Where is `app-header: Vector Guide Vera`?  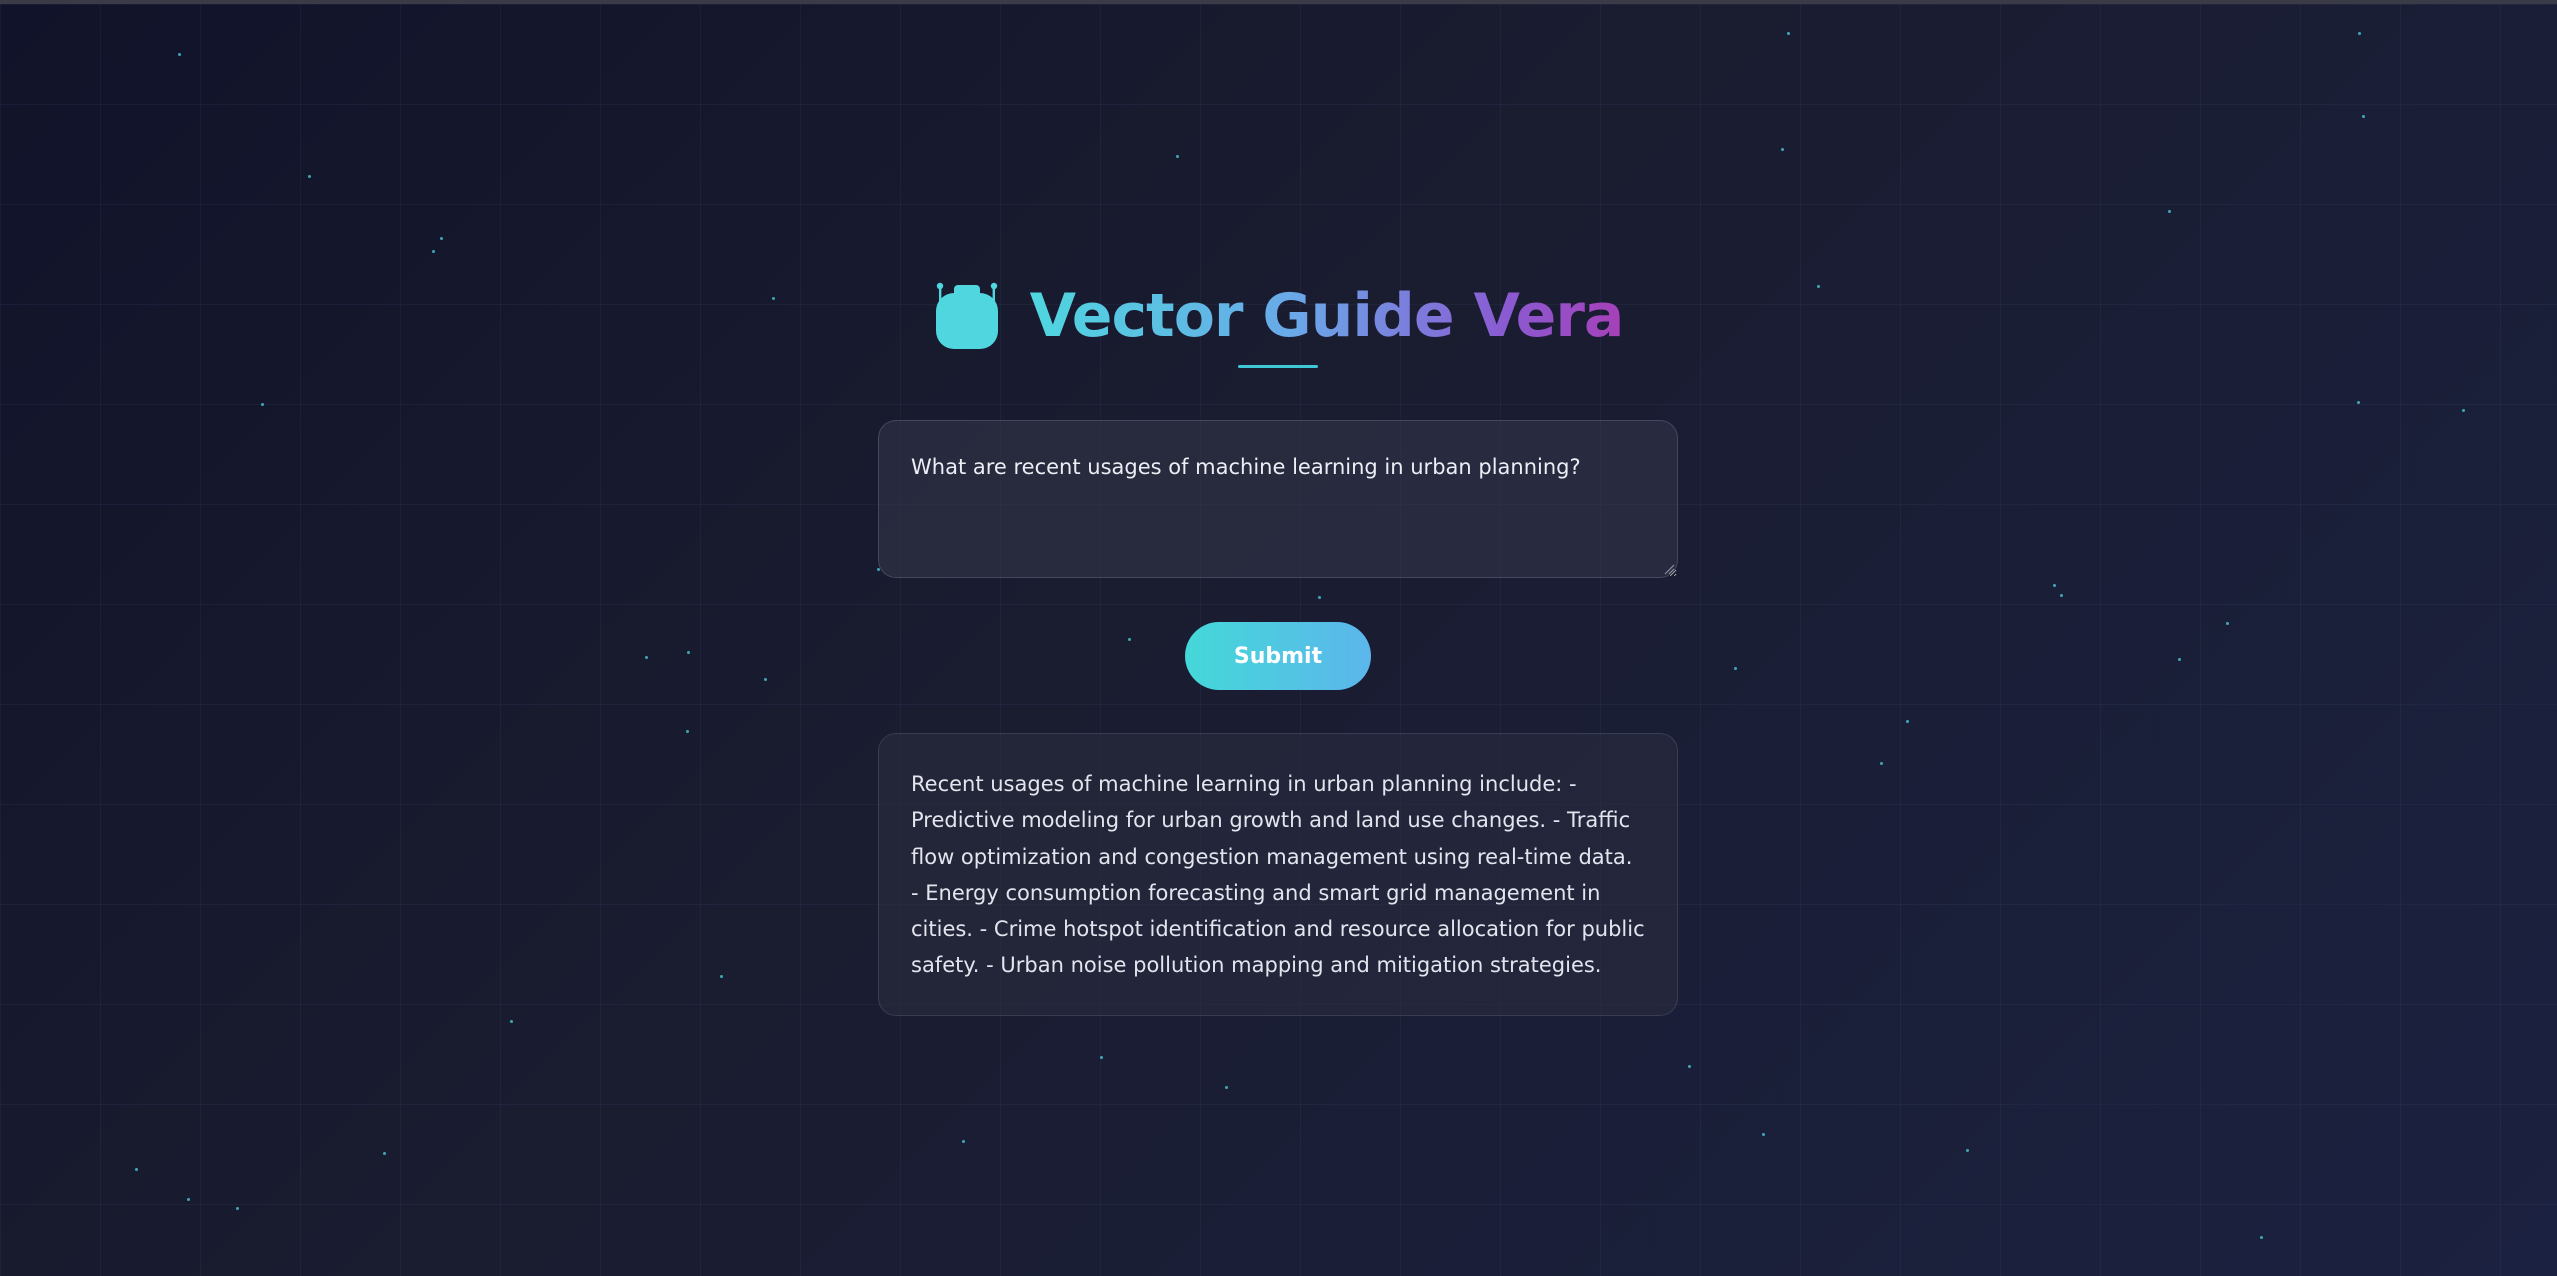 app-header: Vector Guide Vera is located at coordinates (1278, 316).